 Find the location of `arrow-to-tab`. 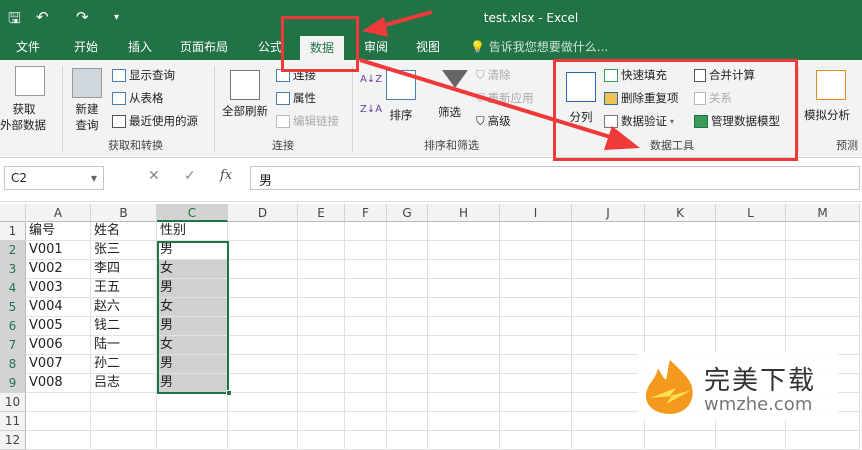

arrow-to-tab is located at coordinates (405, 19).